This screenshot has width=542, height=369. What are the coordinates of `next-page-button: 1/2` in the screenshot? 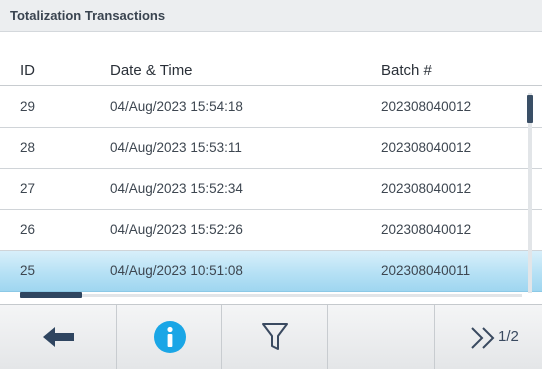 It's located at (488, 337).